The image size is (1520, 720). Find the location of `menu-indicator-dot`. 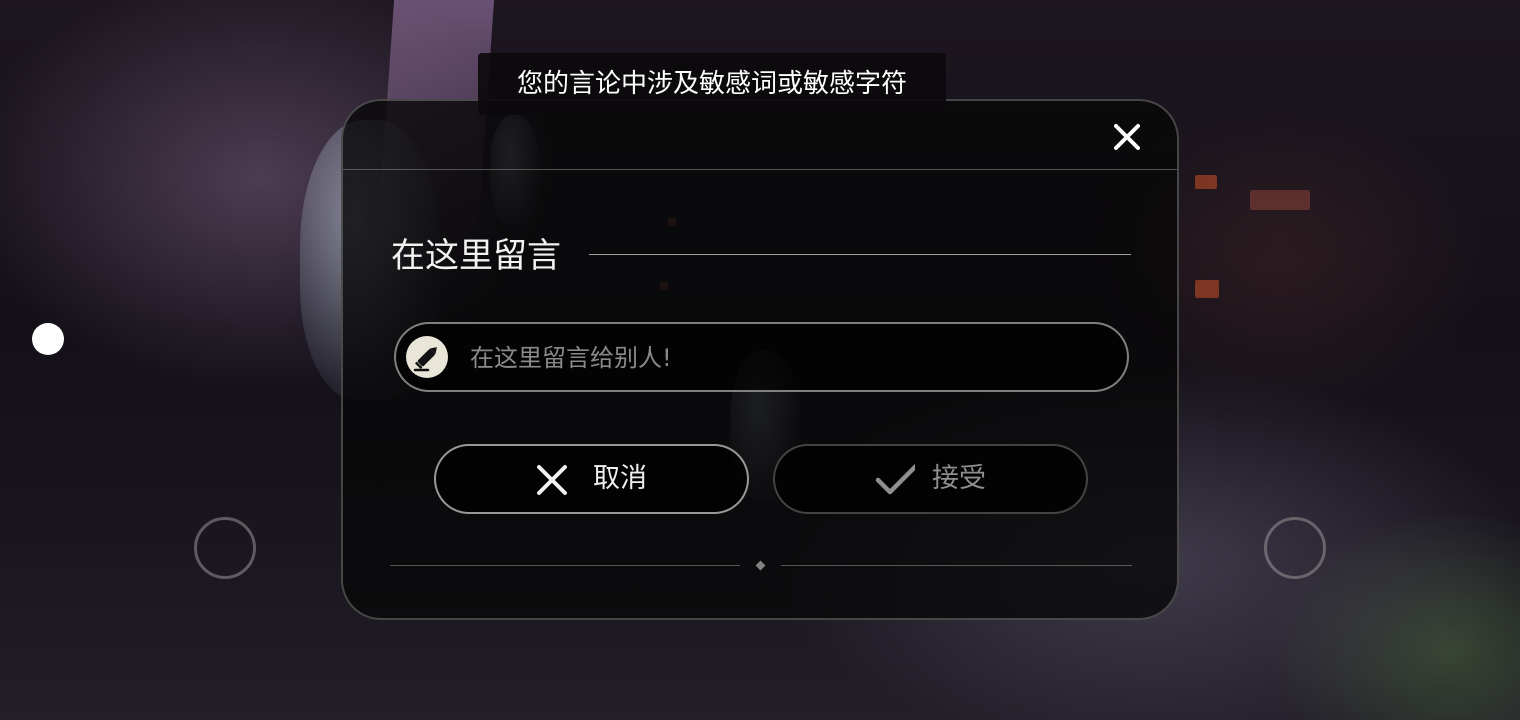

menu-indicator-dot is located at coordinates (48, 339).